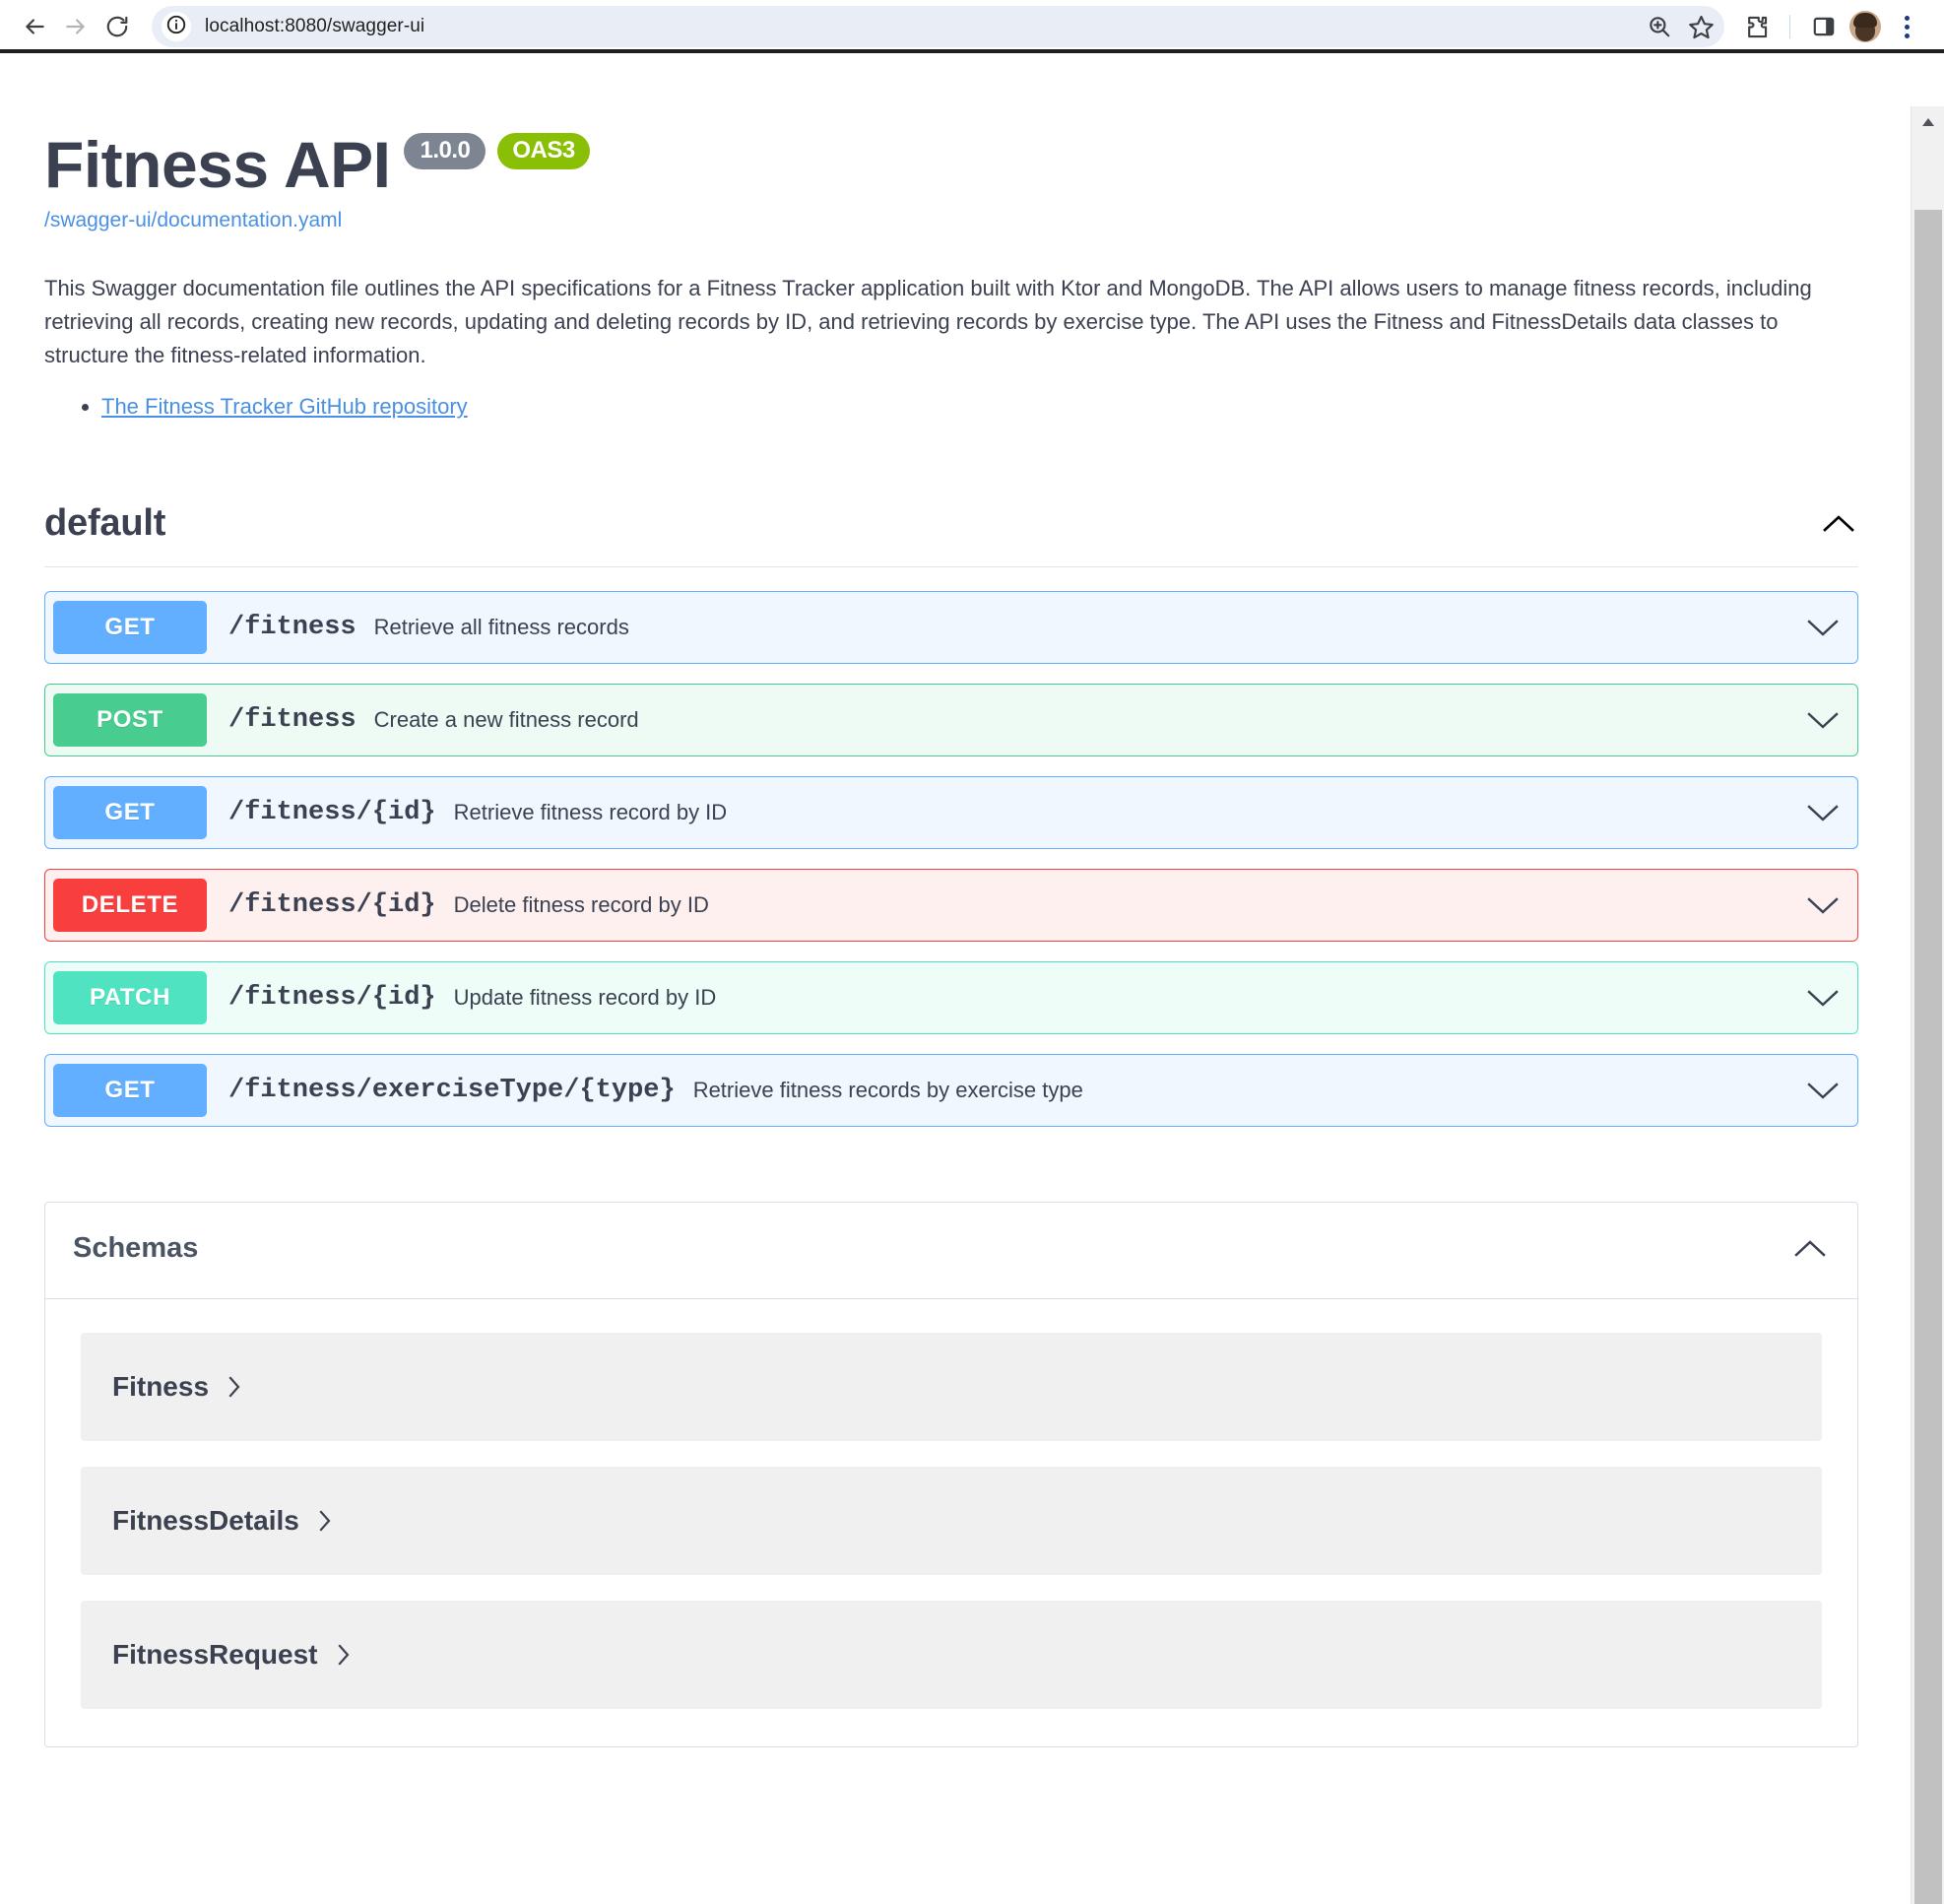 The width and height of the screenshot is (1944, 1904). I want to click on forward-button, so click(76, 26).